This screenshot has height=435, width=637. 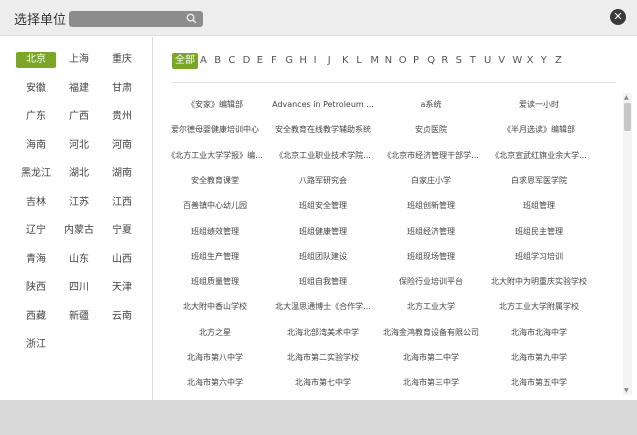 What do you see at coordinates (215, 105) in the screenshot?
I see `unit-item: 《安家》编辑部` at bounding box center [215, 105].